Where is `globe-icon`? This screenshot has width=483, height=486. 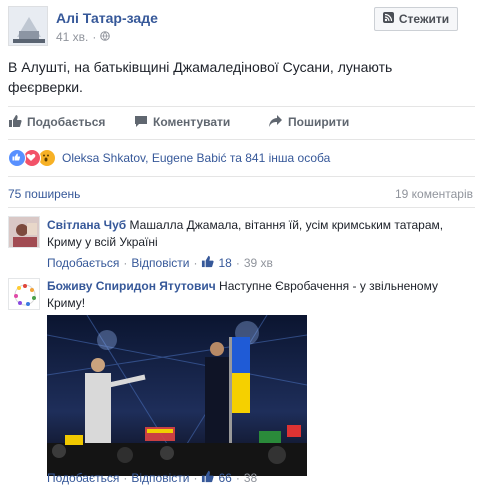
globe-icon is located at coordinates (105, 37).